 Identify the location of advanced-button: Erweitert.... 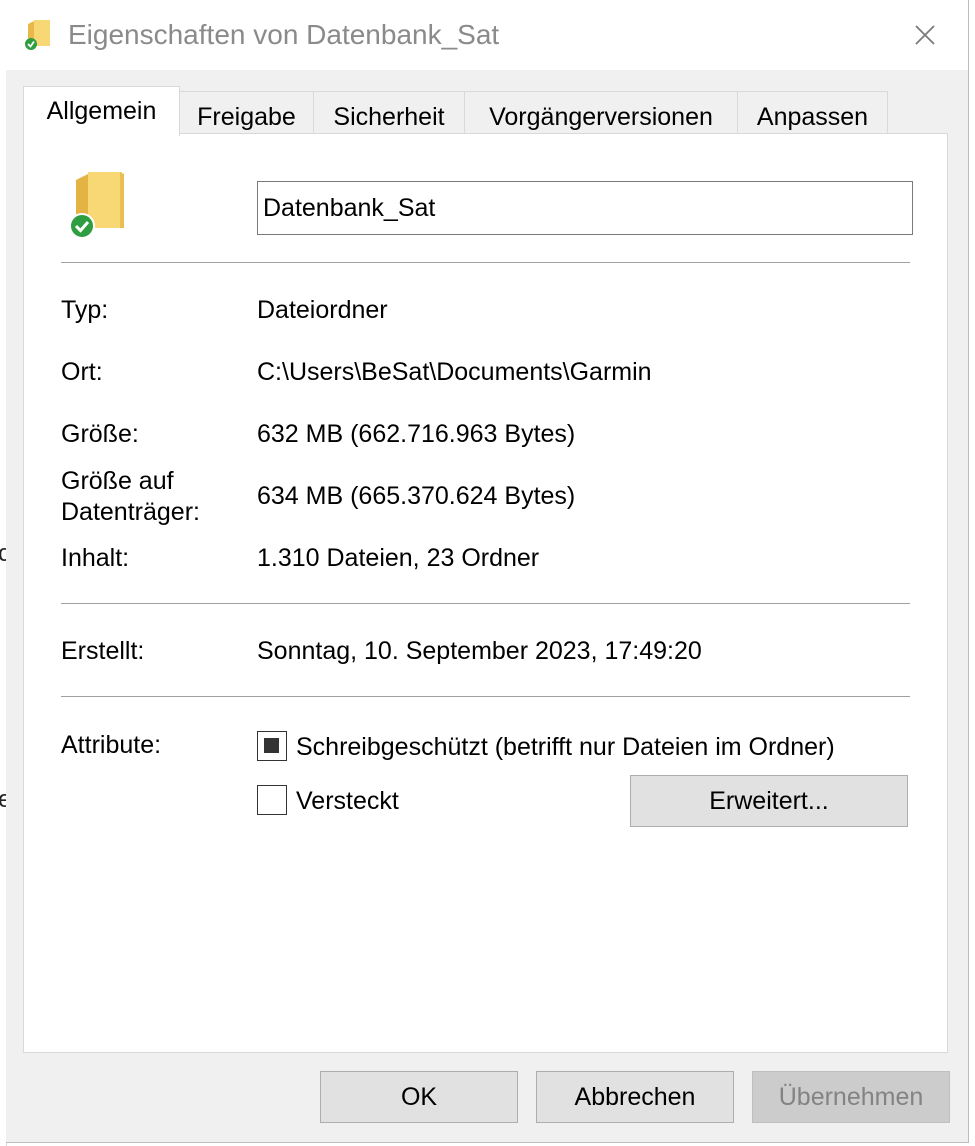
(769, 801).